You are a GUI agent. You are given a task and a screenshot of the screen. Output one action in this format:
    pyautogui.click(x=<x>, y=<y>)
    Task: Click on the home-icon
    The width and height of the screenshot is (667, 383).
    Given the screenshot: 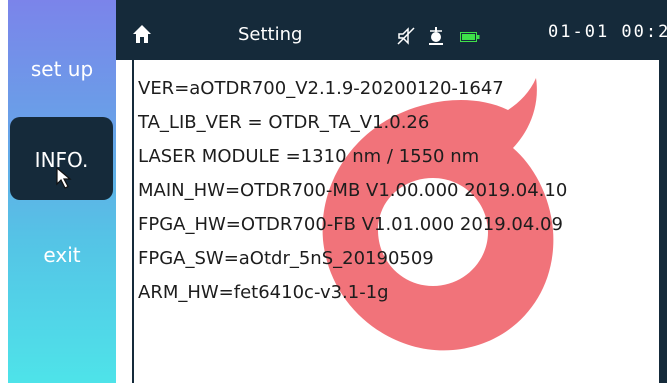 What is the action you would take?
    pyautogui.click(x=142, y=34)
    